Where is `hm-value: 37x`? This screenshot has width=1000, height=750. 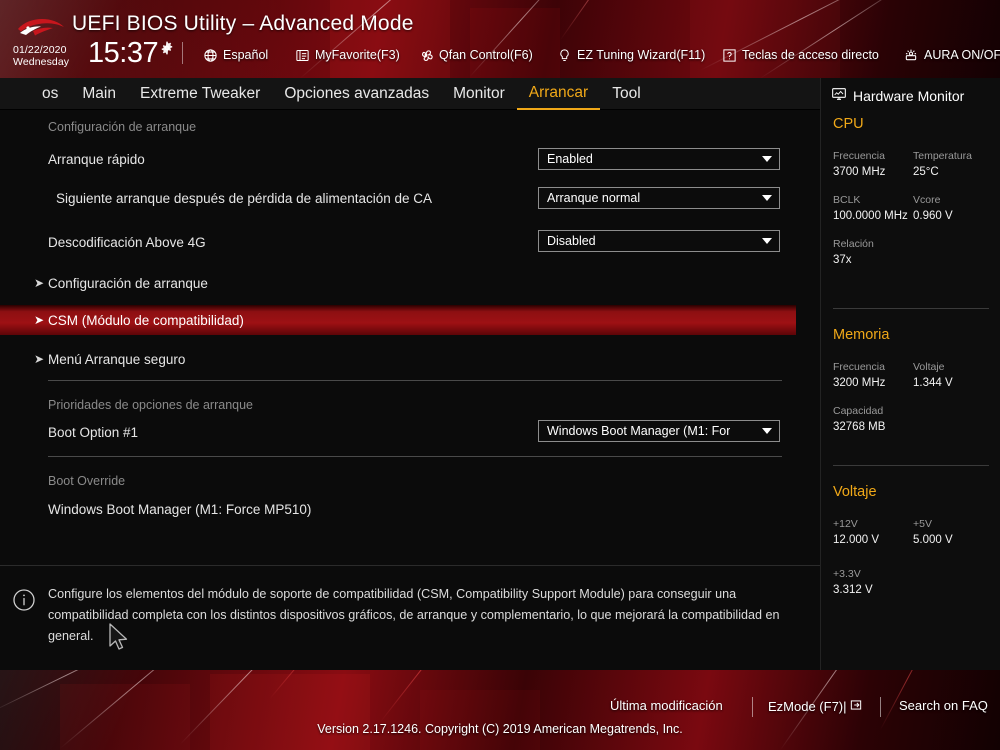 hm-value: 37x is located at coordinates (842, 260).